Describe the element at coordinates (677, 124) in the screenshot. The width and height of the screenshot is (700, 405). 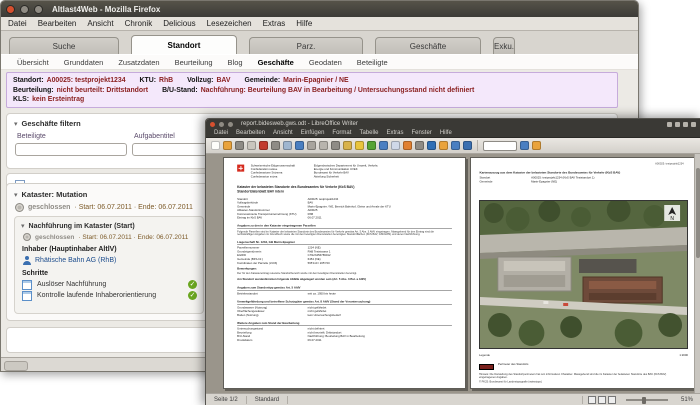
I see `bluetooth-icon` at that location.